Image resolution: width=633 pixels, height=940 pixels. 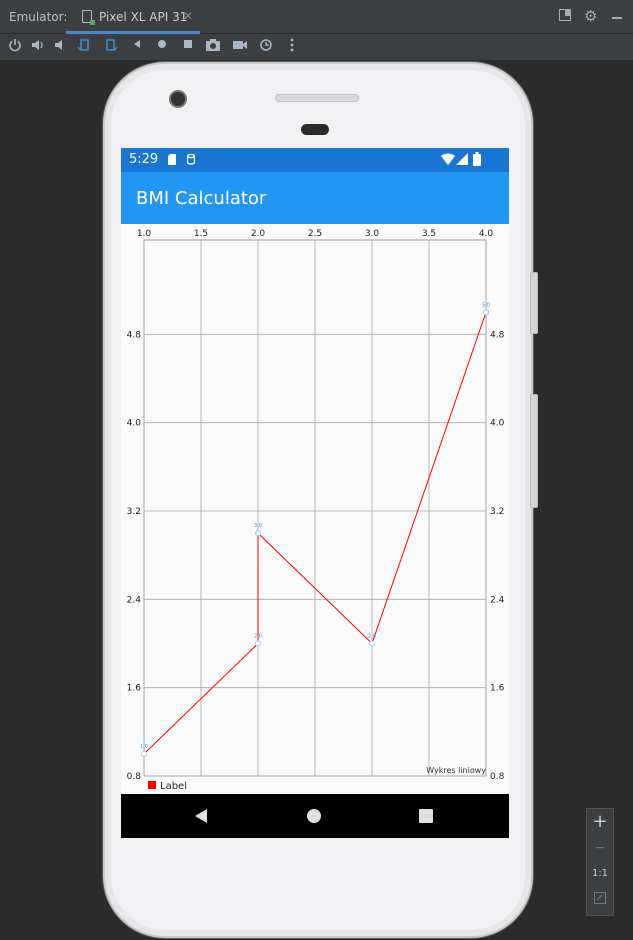 I want to click on x-tick-label: 1.0, so click(x=144, y=234).